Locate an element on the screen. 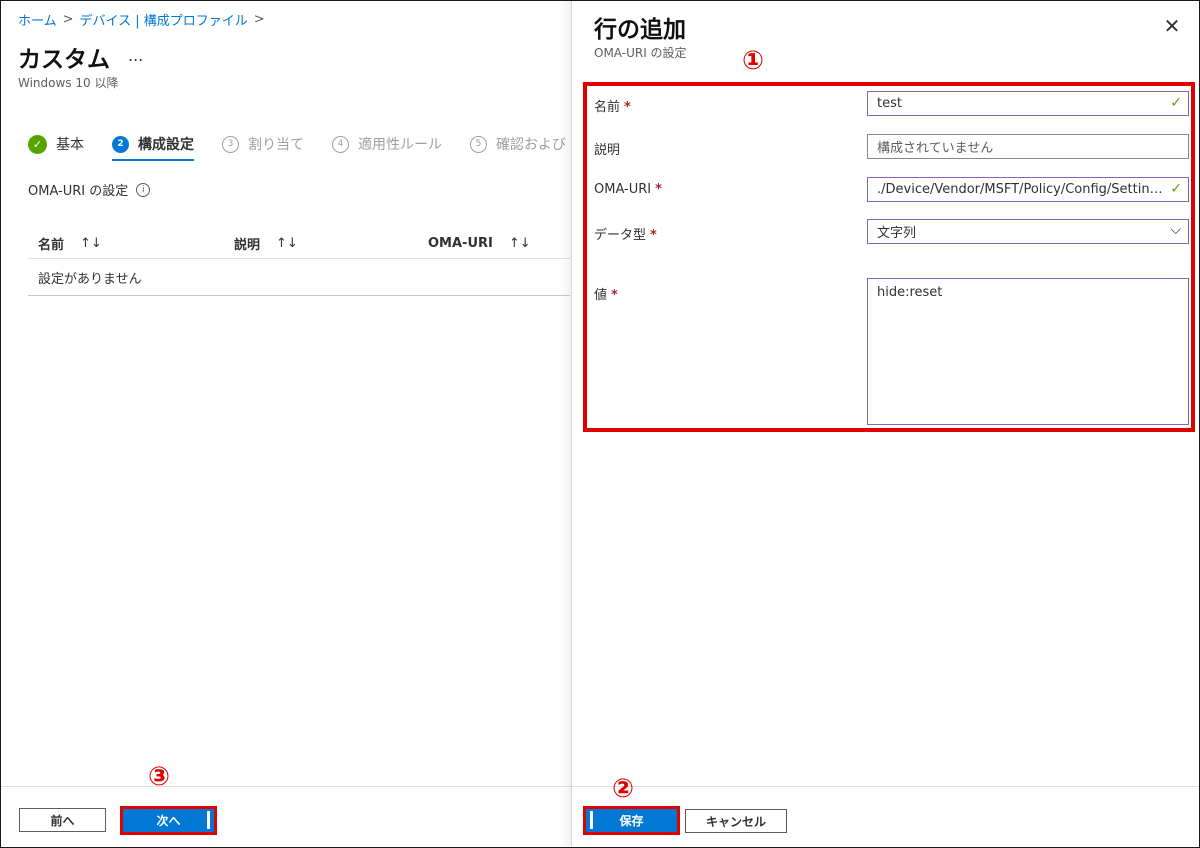  step-number-icon: 4 is located at coordinates (340, 144).